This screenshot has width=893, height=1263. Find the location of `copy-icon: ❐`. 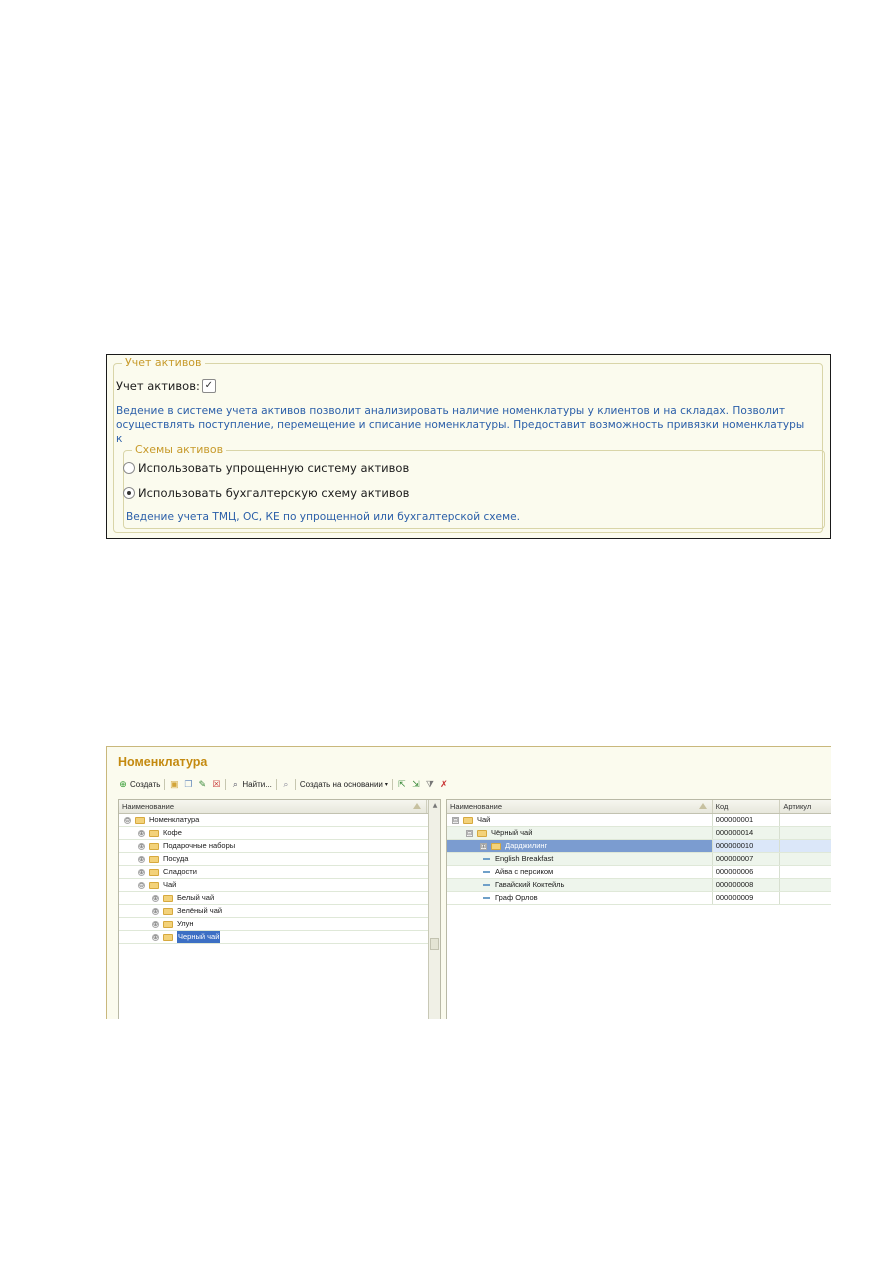

copy-icon: ❐ is located at coordinates (188, 784).